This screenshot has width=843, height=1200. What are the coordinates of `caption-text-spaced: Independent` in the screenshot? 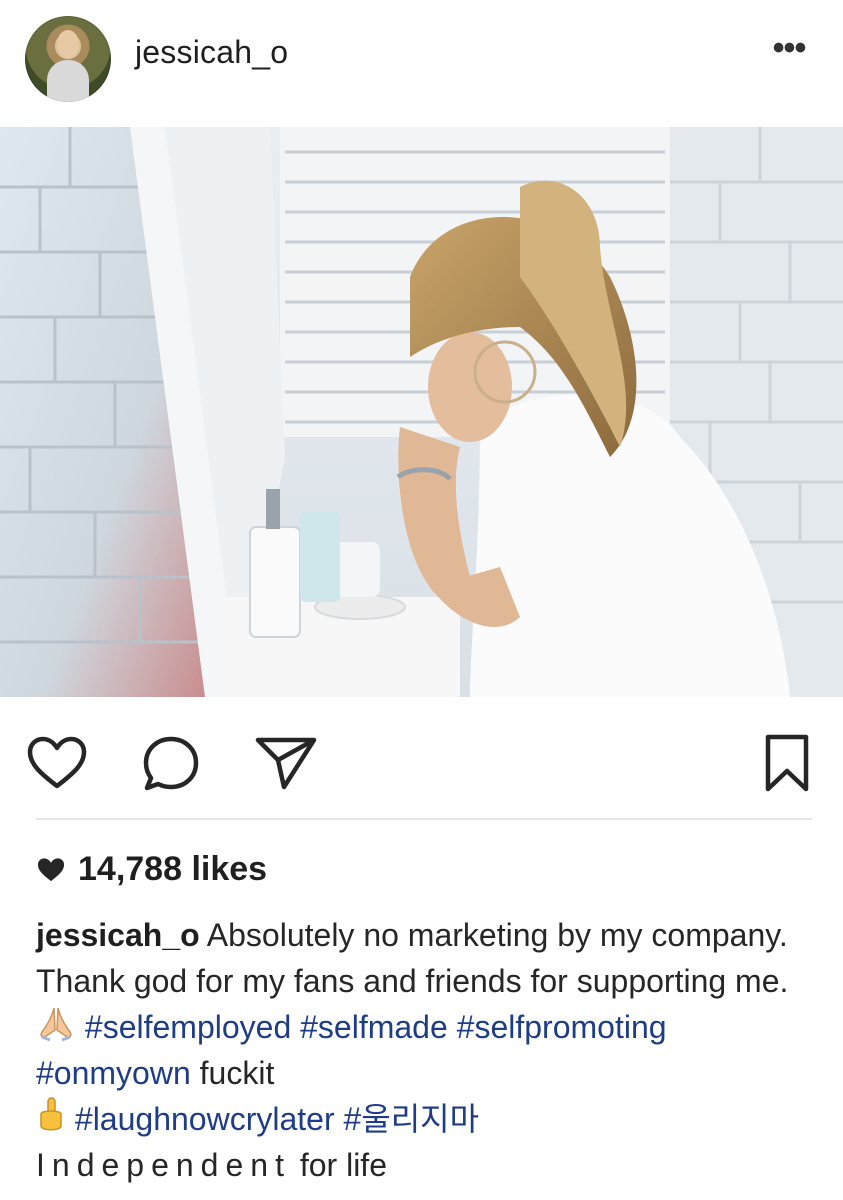 It's located at (163, 1165).